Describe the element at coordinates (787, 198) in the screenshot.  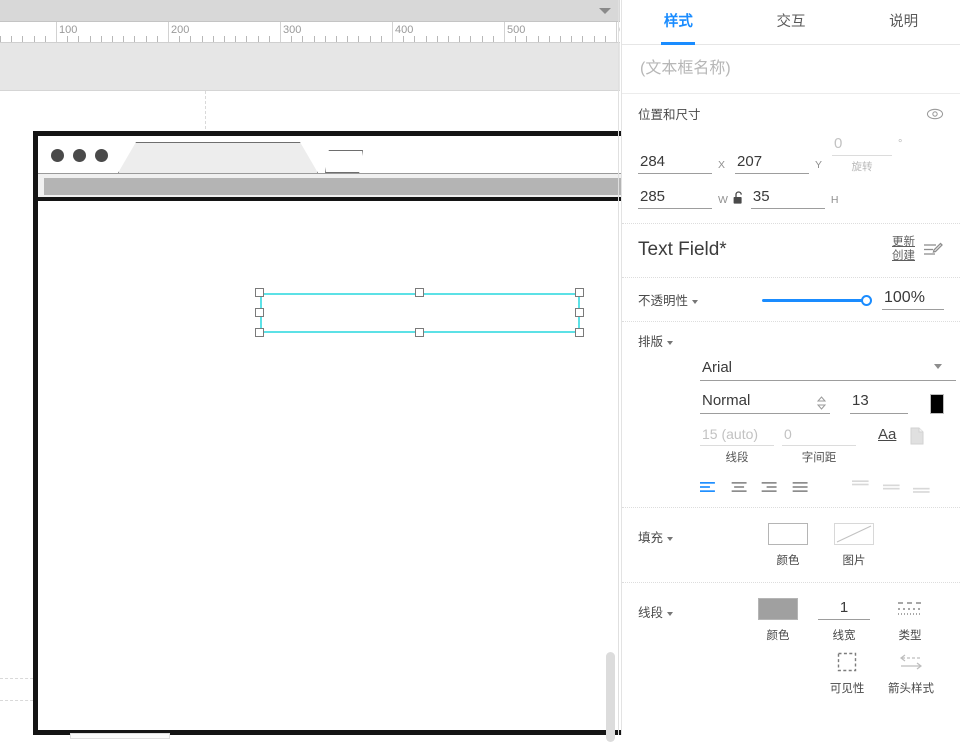
I see `height-input` at that location.